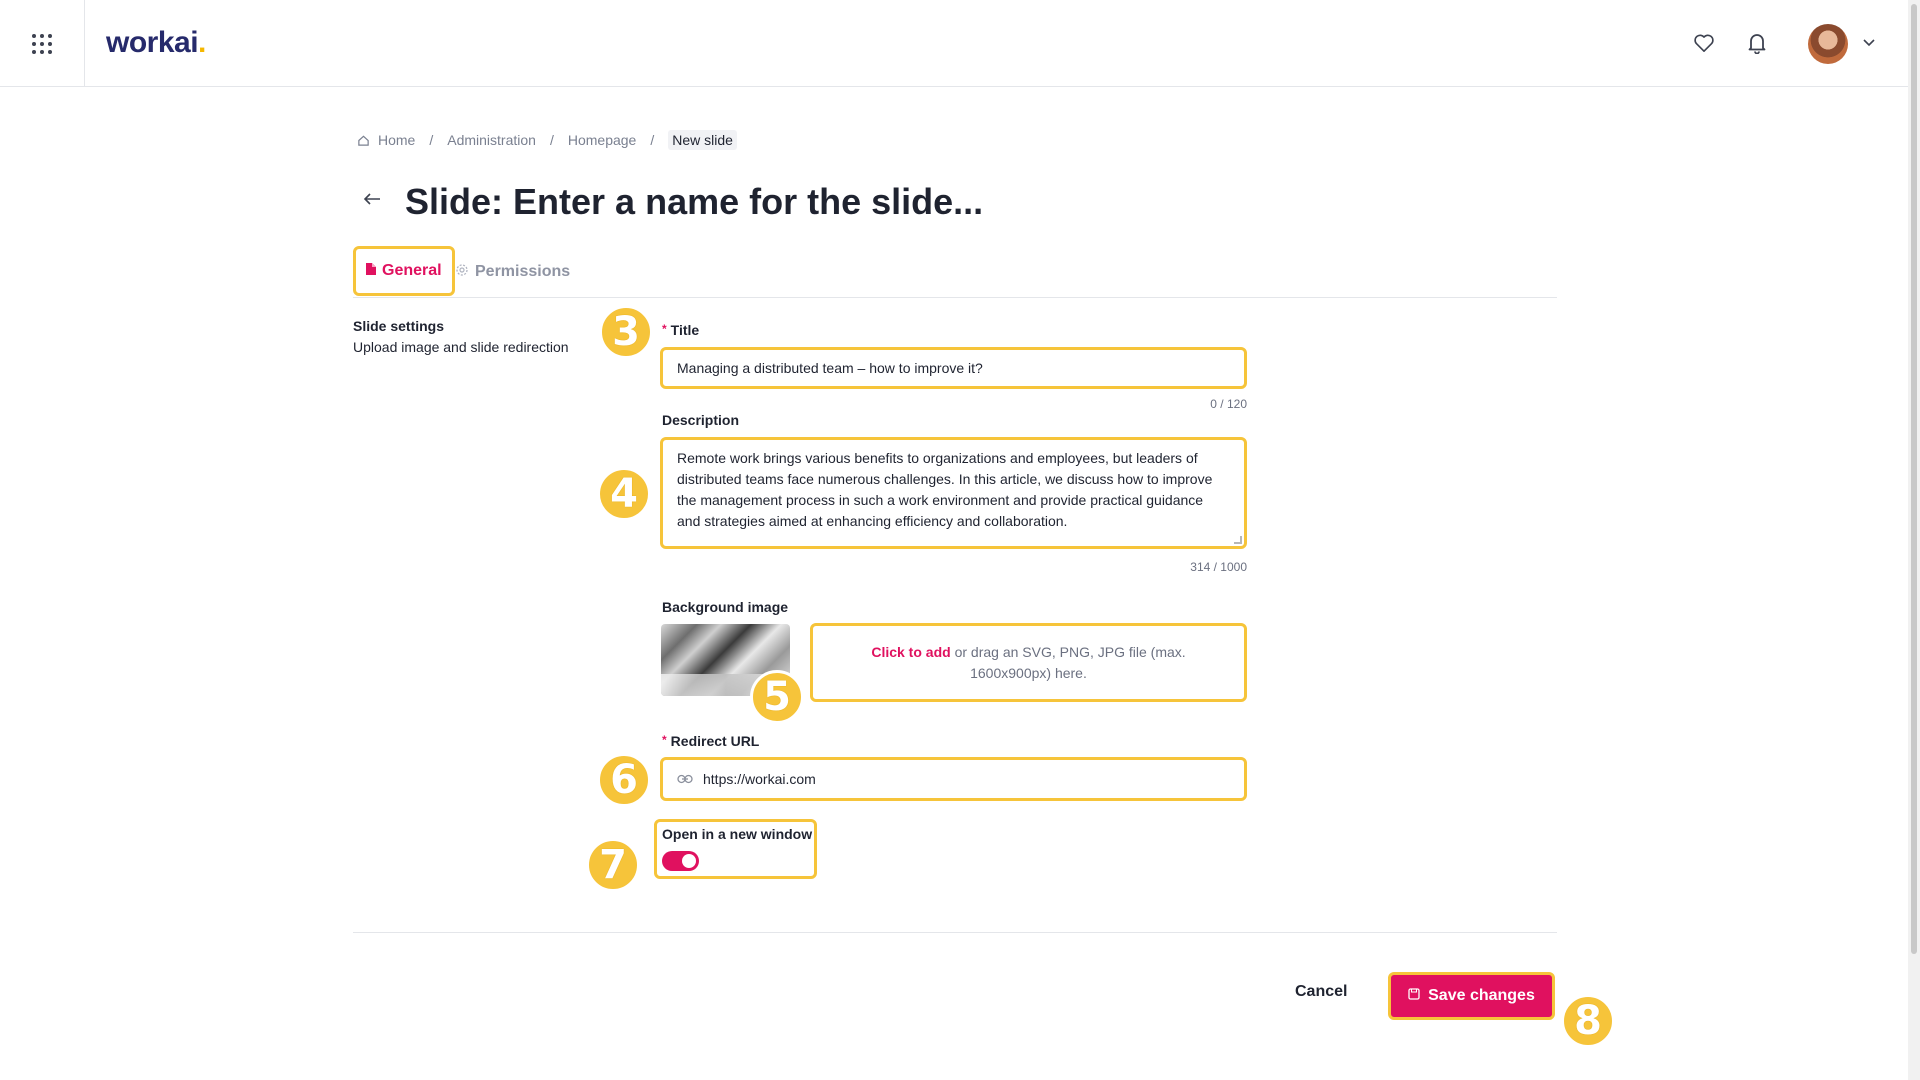 This screenshot has width=1920, height=1080. I want to click on heart-icon, so click(1704, 43).